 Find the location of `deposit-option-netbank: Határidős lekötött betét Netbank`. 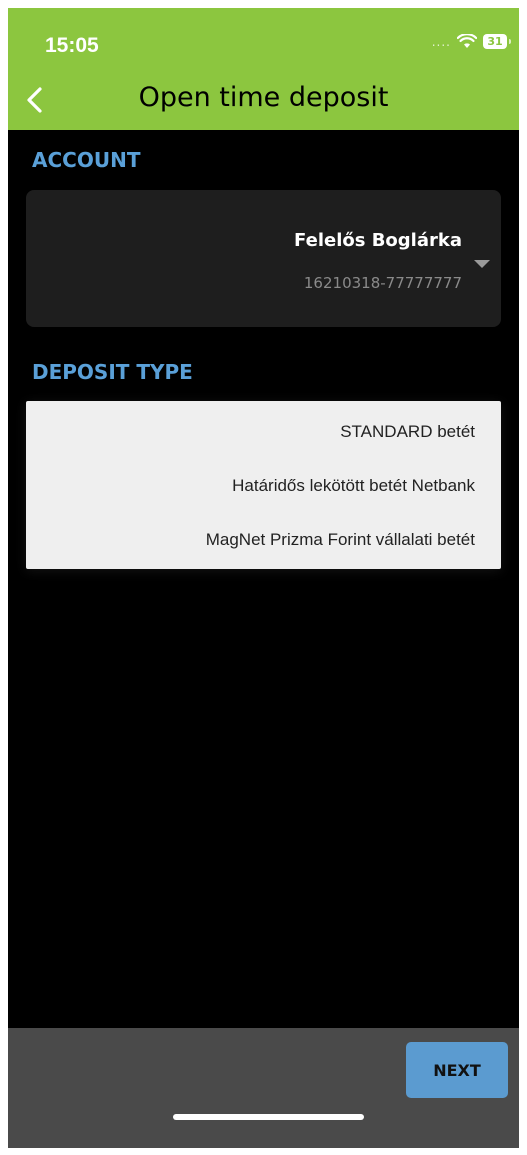

deposit-option-netbank: Határidős lekötött betét Netbank is located at coordinates (353, 486).